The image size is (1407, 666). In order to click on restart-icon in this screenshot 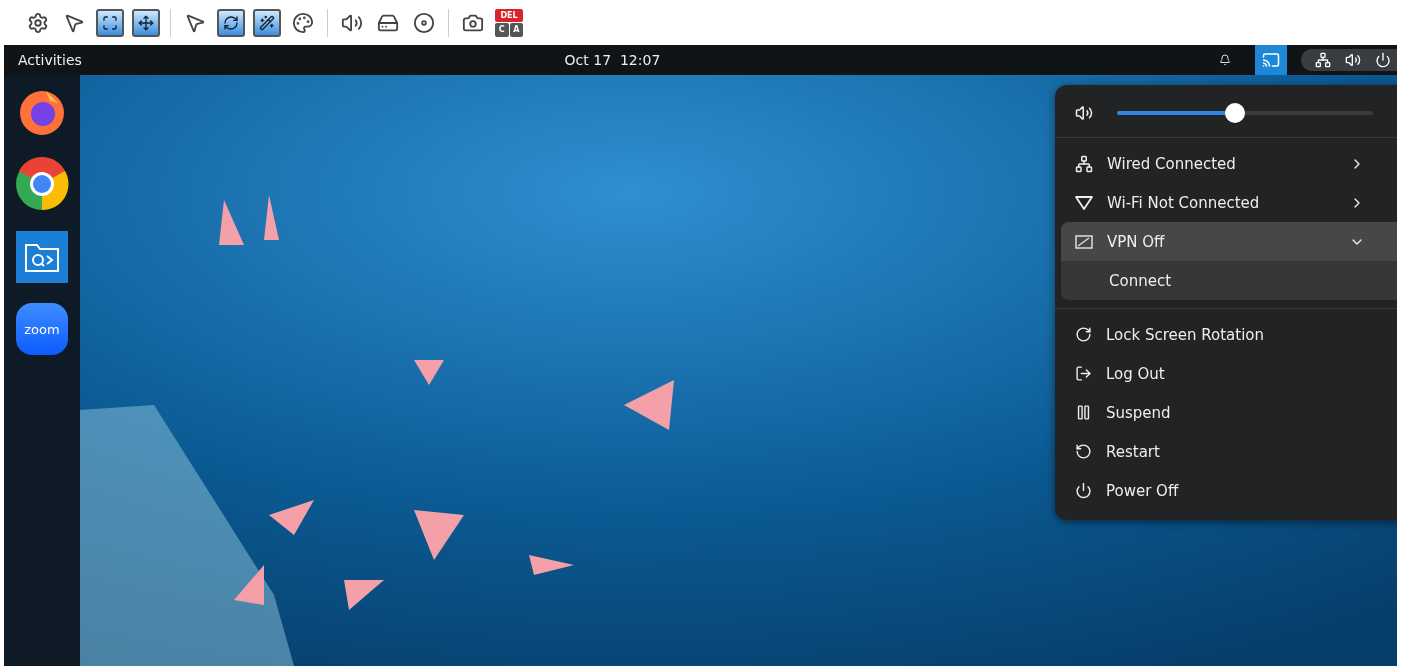, I will do `click(1083, 451)`.